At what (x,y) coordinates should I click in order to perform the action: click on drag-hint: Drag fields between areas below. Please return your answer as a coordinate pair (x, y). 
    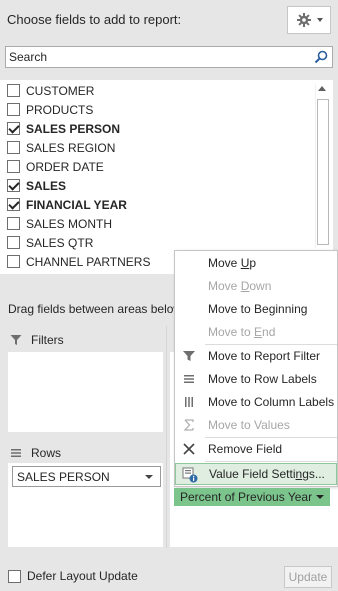
    Looking at the image, I should click on (95, 309).